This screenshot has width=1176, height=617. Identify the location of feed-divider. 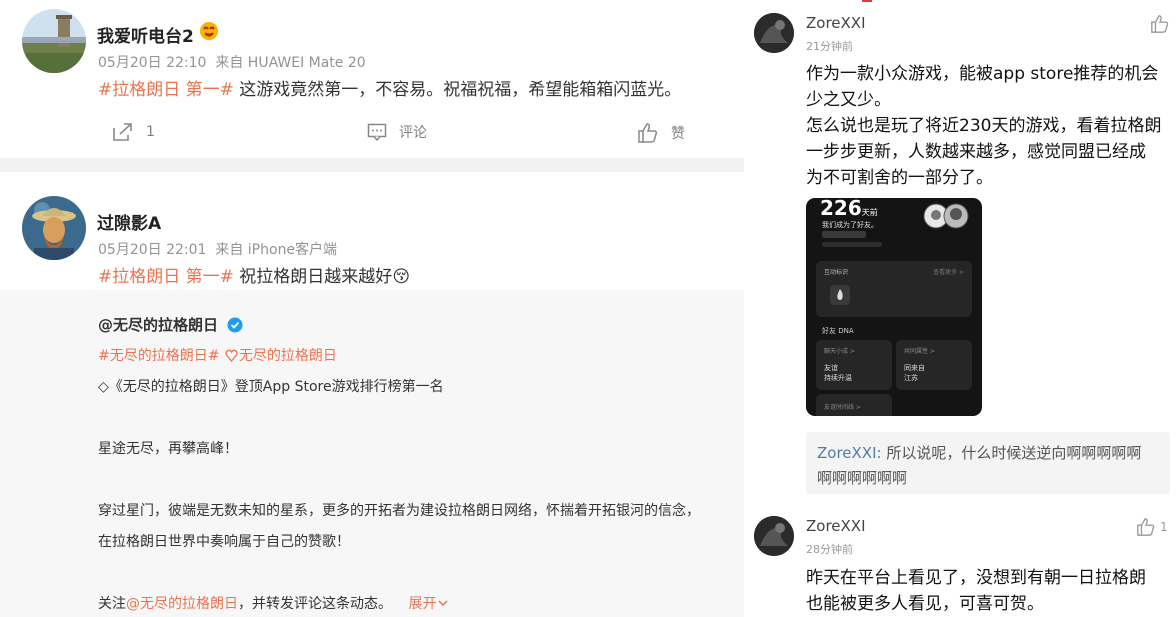
(372, 165).